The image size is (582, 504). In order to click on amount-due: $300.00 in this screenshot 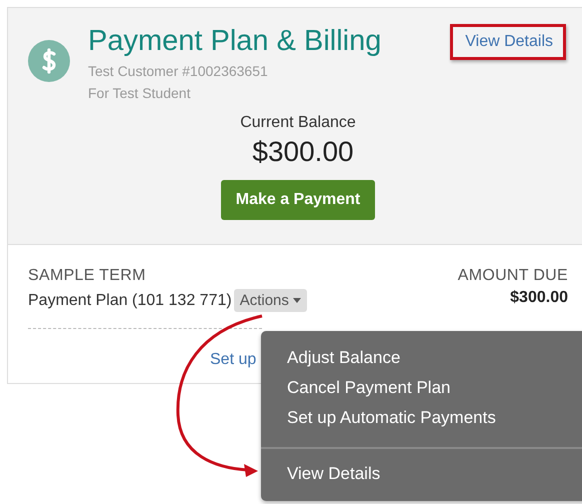, I will do `click(539, 298)`.